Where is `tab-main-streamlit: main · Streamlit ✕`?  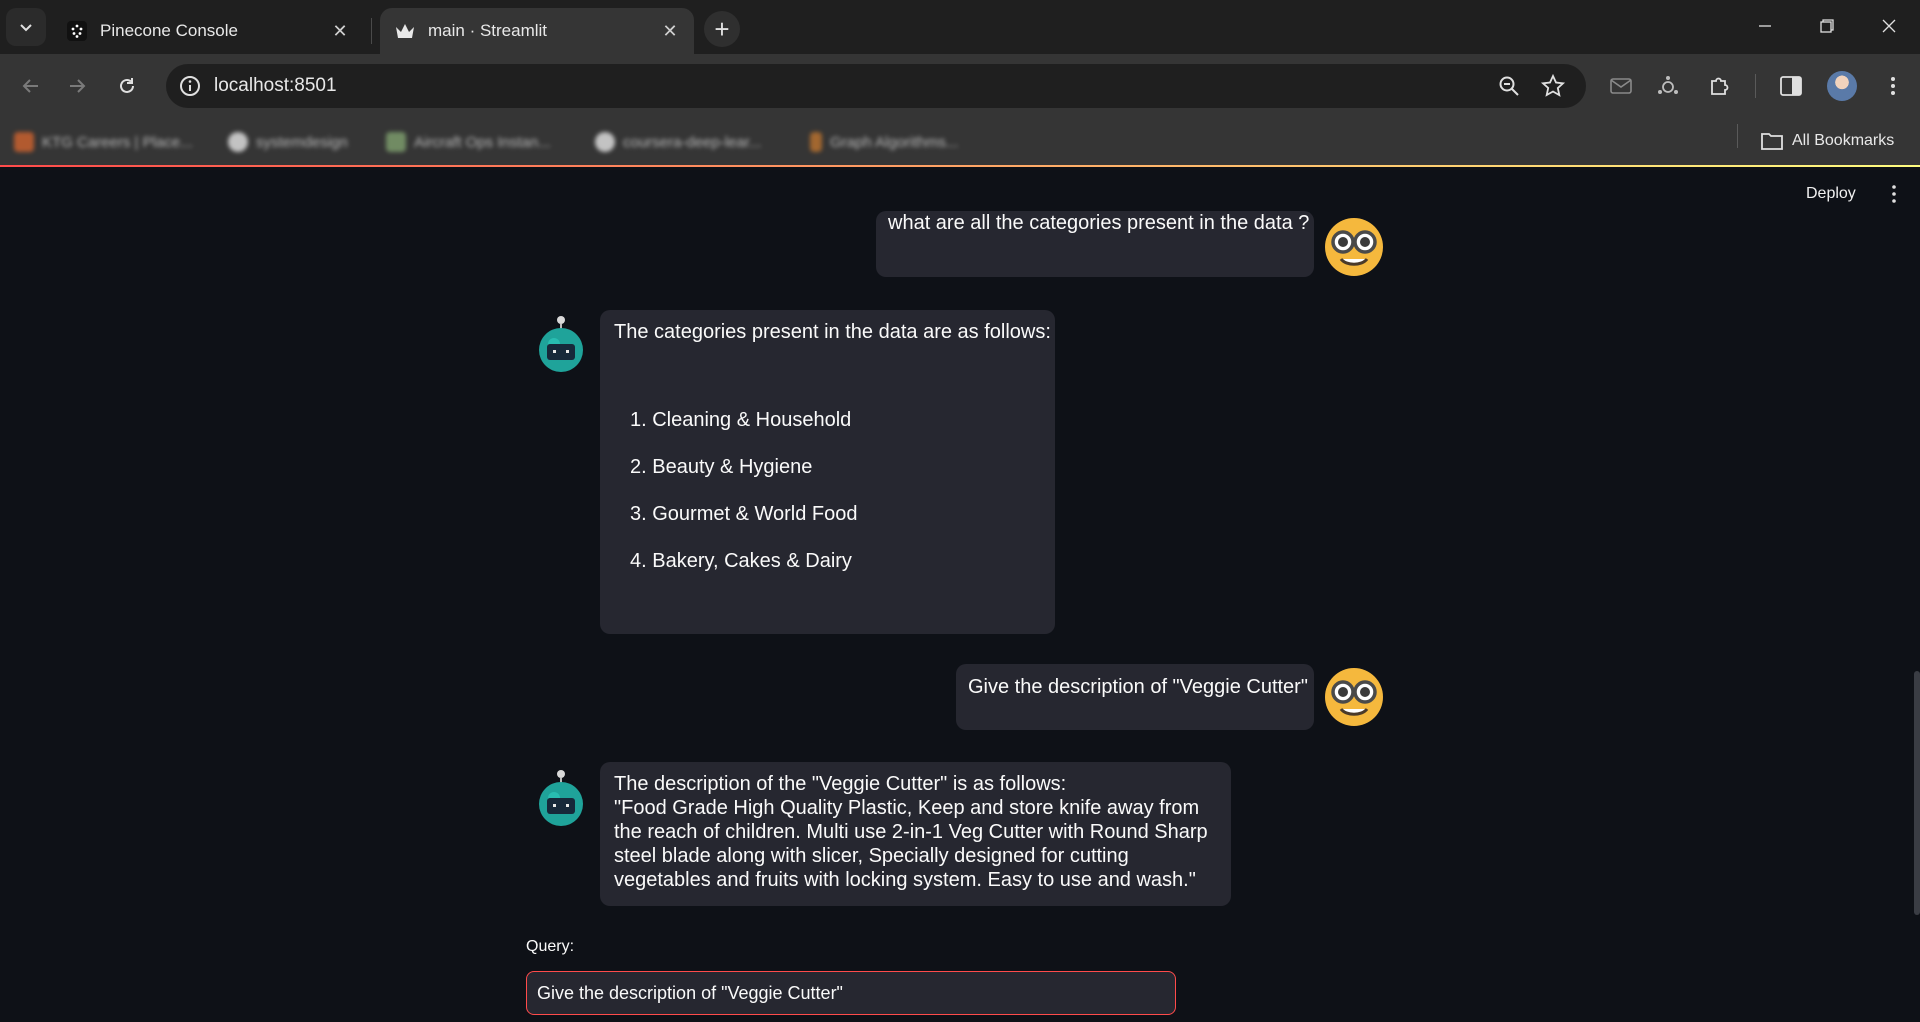
tab-main-streamlit: main · Streamlit ✕ is located at coordinates (537, 31).